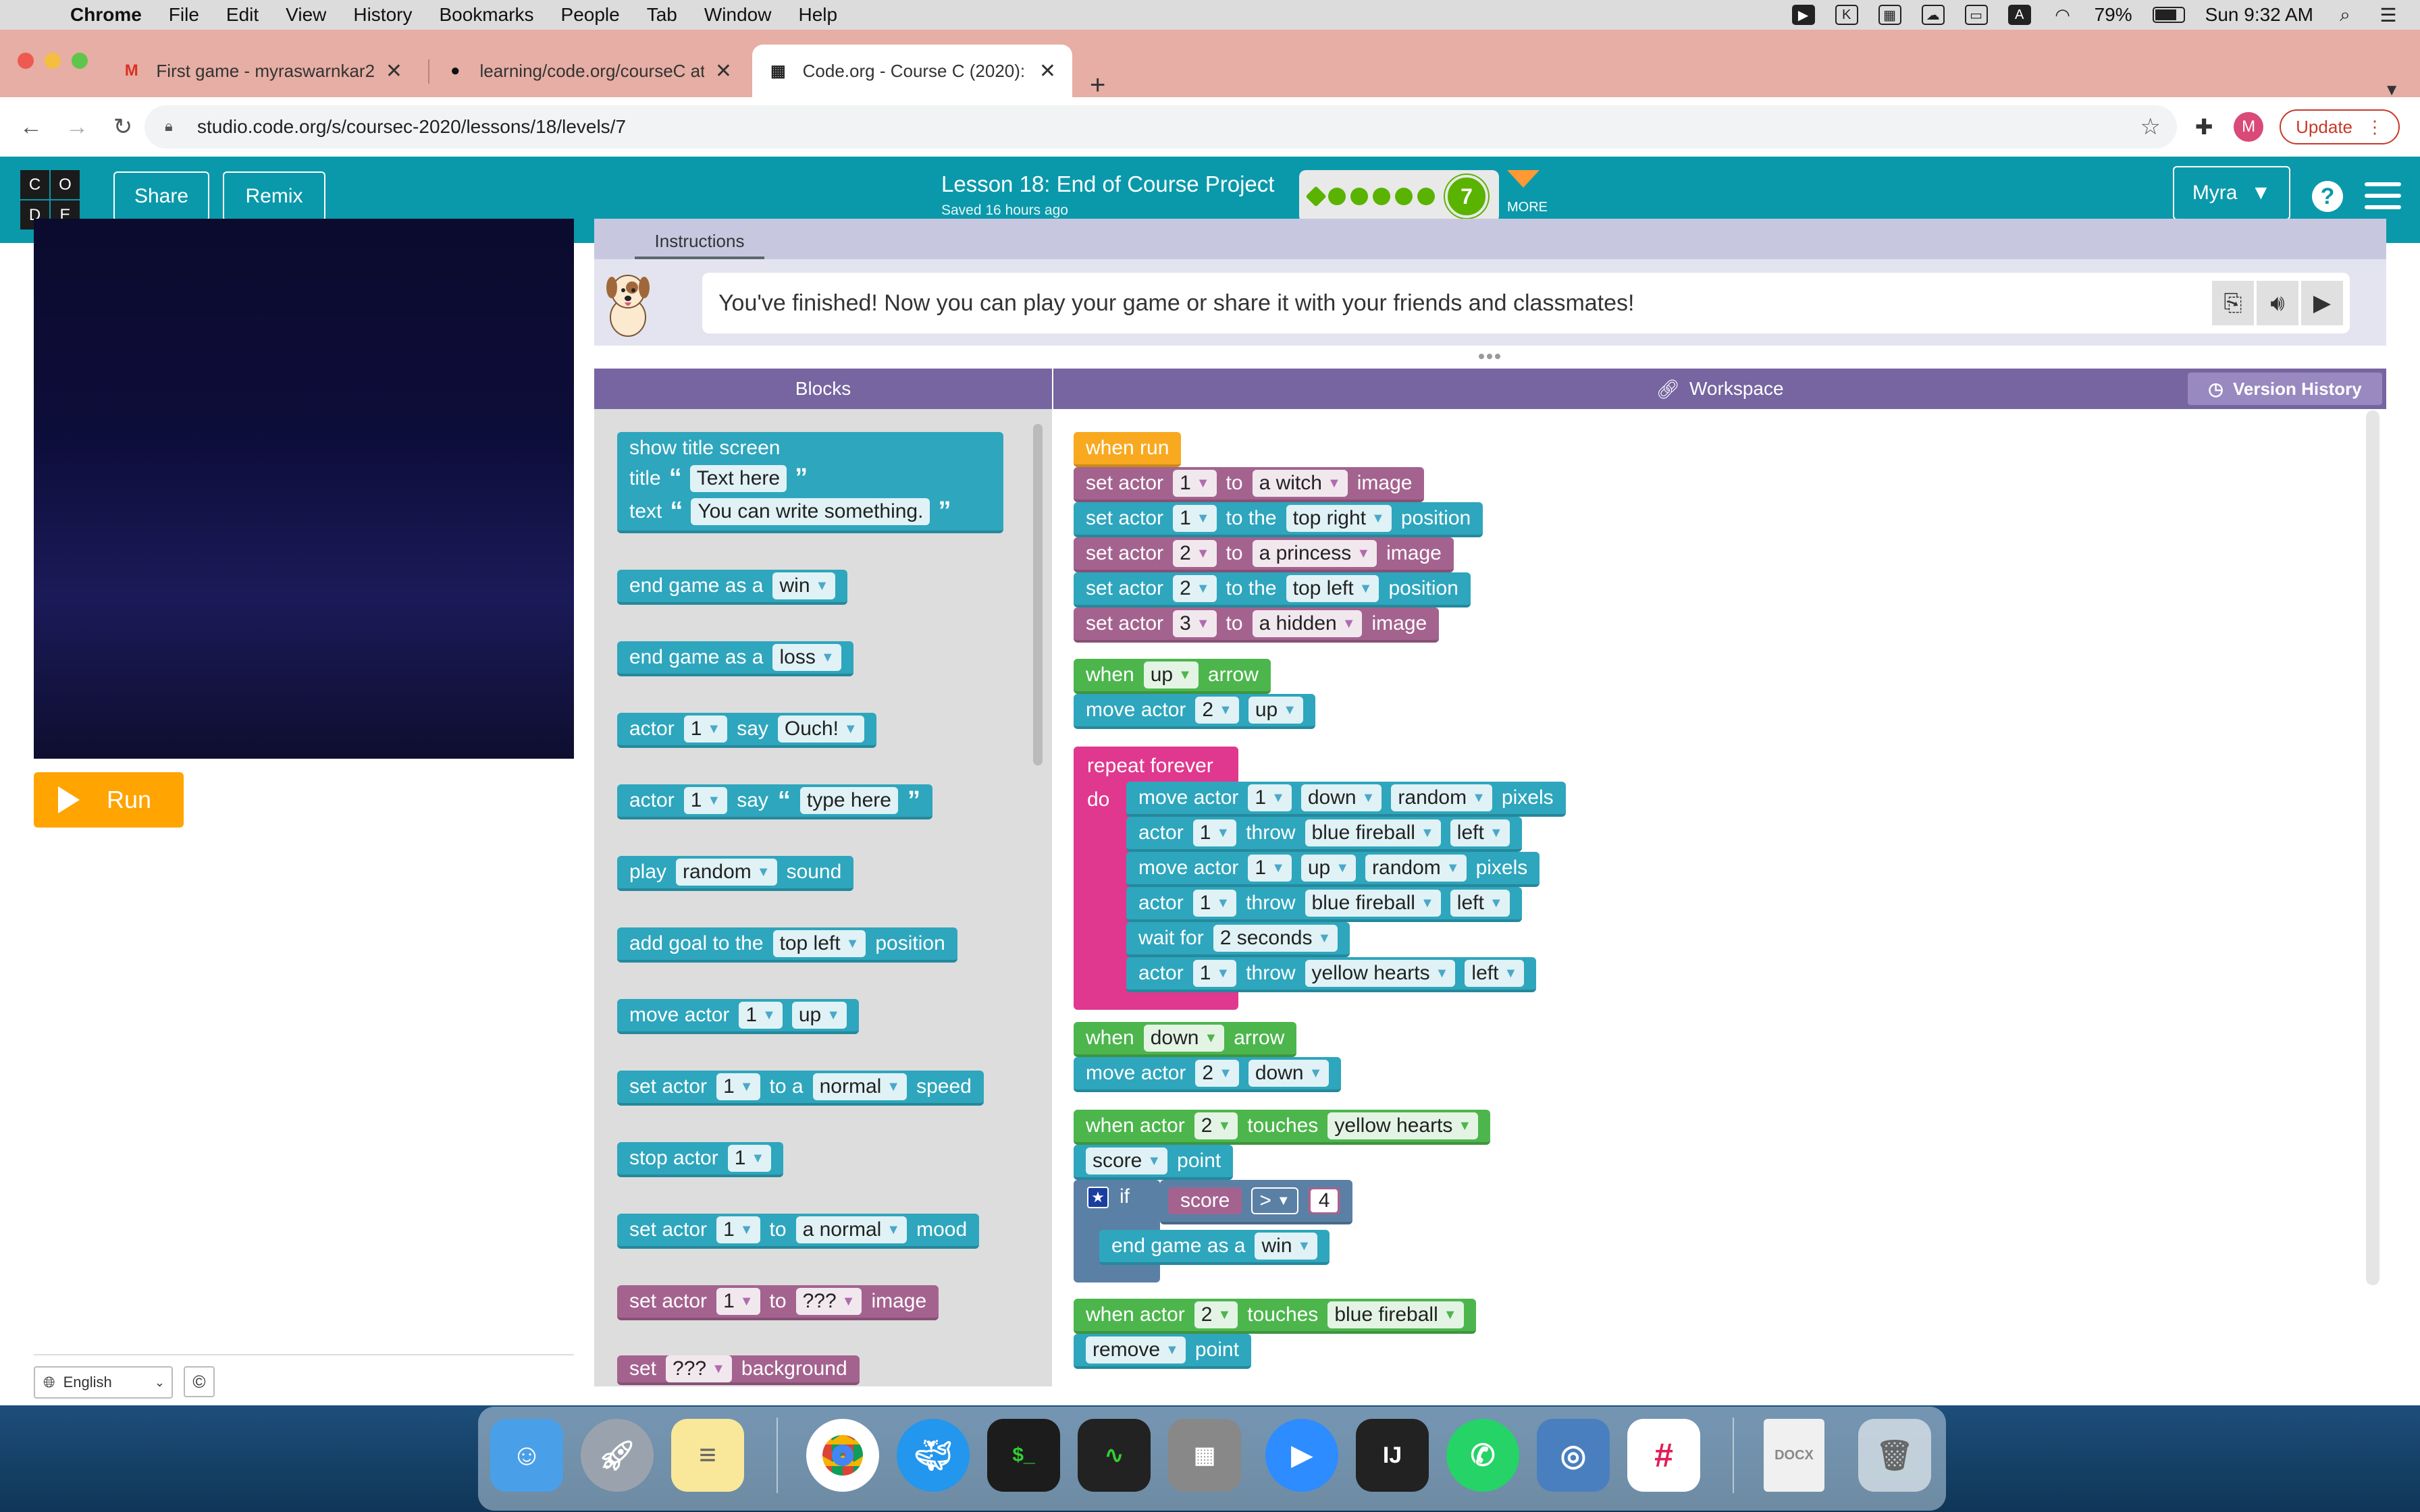 Image resolution: width=2420 pixels, height=1512 pixels. I want to click on dropdown: down ▼, so click(1184, 1038).